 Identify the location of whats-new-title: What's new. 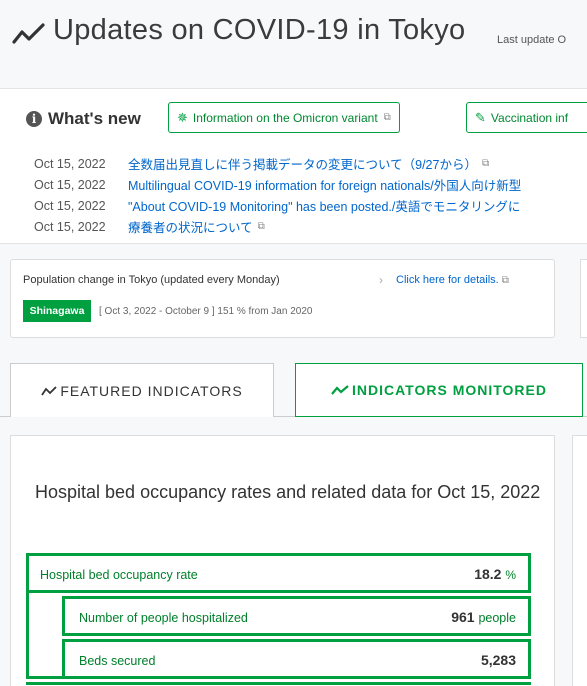
(94, 118).